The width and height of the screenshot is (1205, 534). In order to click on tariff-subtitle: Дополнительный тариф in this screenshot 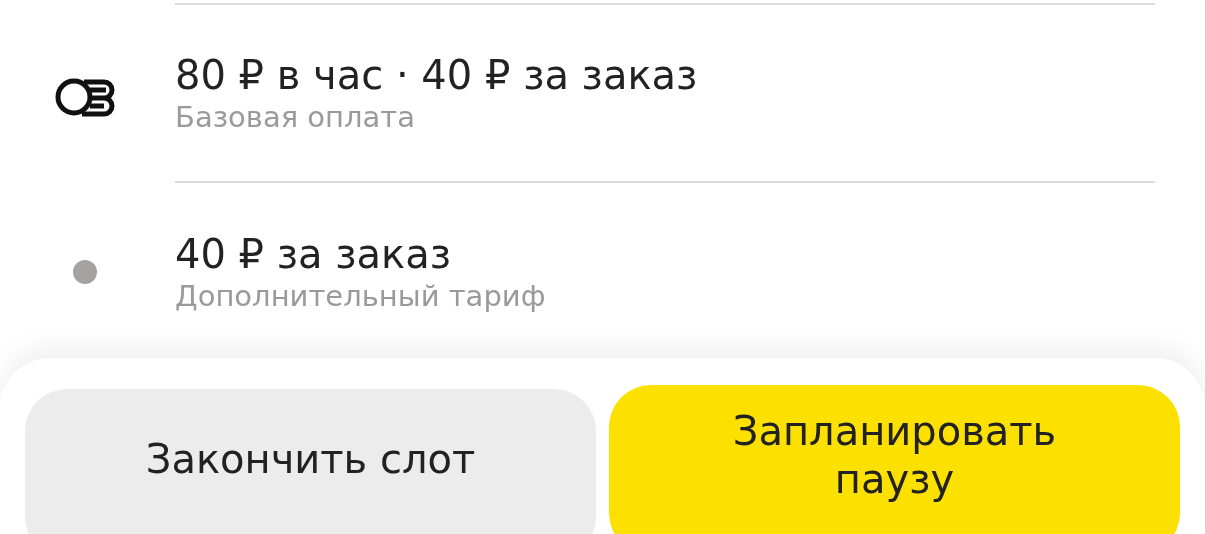, I will do `click(360, 296)`.